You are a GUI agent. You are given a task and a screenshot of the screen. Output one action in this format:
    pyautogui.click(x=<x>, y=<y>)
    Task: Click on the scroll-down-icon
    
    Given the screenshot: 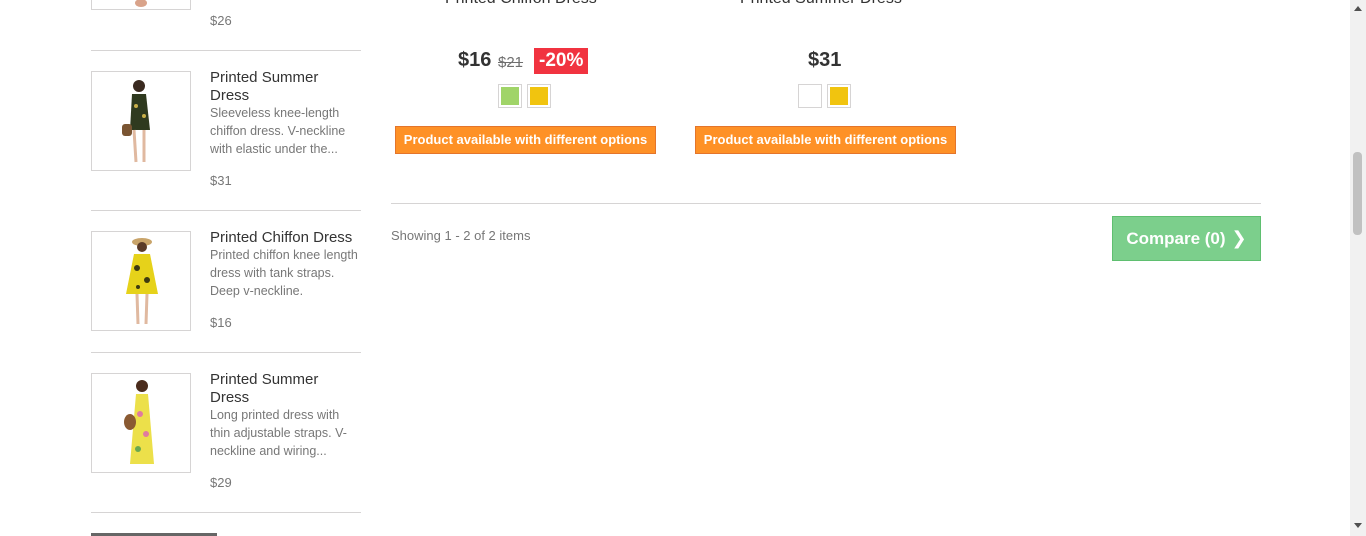 What is the action you would take?
    pyautogui.click(x=1358, y=525)
    